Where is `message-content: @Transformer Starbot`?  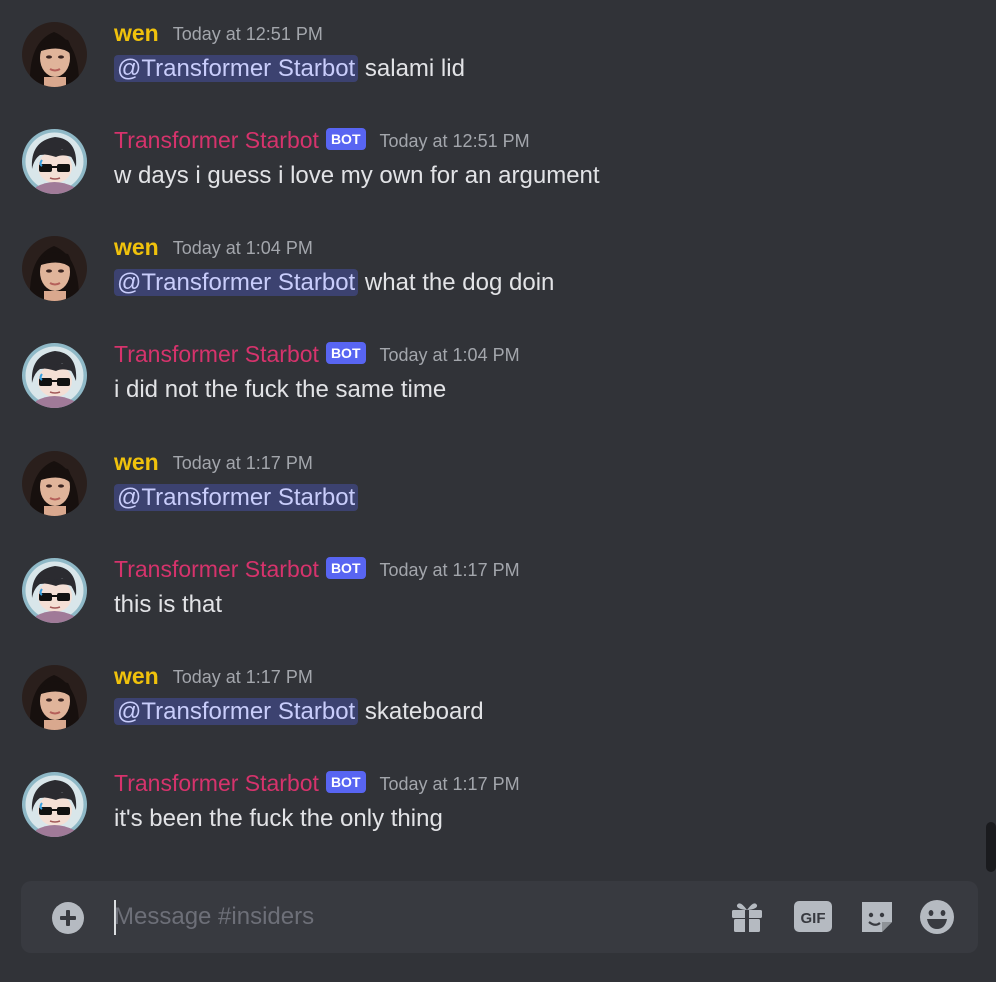
message-content: @Transformer Starbot is located at coordinates (236, 498).